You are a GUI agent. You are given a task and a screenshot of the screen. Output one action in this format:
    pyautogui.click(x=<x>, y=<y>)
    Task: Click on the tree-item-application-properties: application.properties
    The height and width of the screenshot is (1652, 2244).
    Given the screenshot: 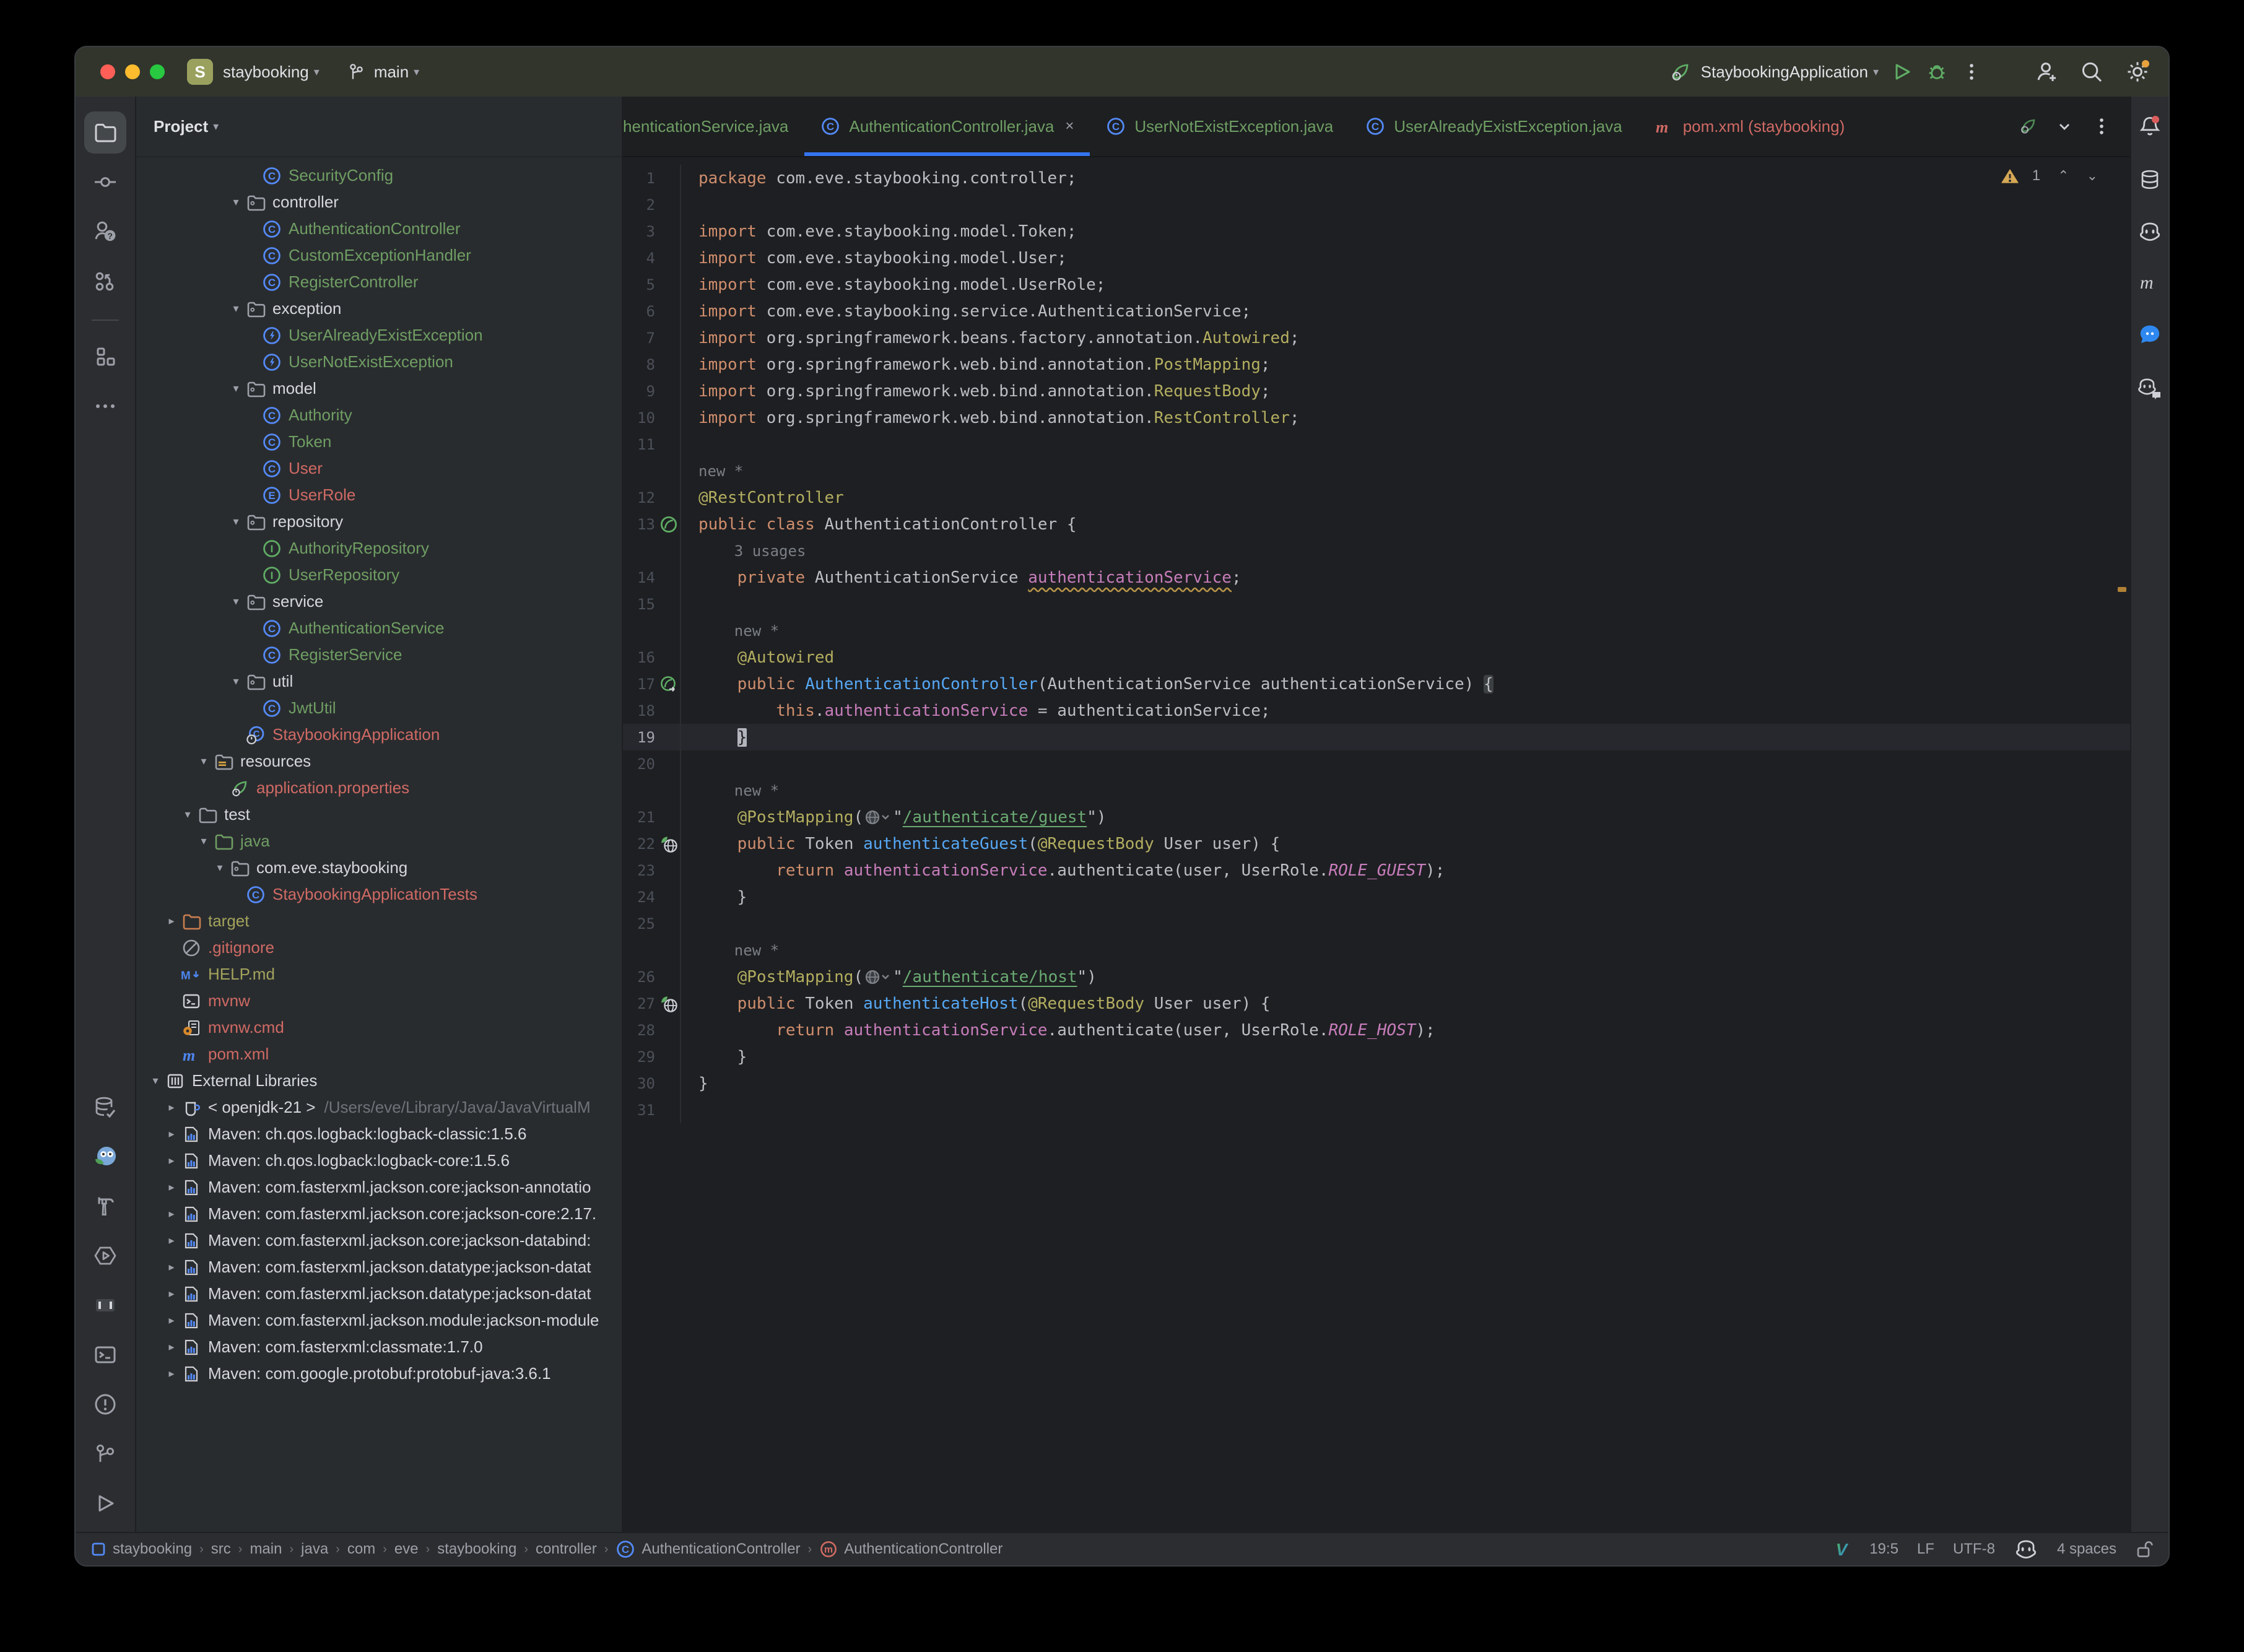 What is the action you would take?
    pyautogui.click(x=379, y=788)
    